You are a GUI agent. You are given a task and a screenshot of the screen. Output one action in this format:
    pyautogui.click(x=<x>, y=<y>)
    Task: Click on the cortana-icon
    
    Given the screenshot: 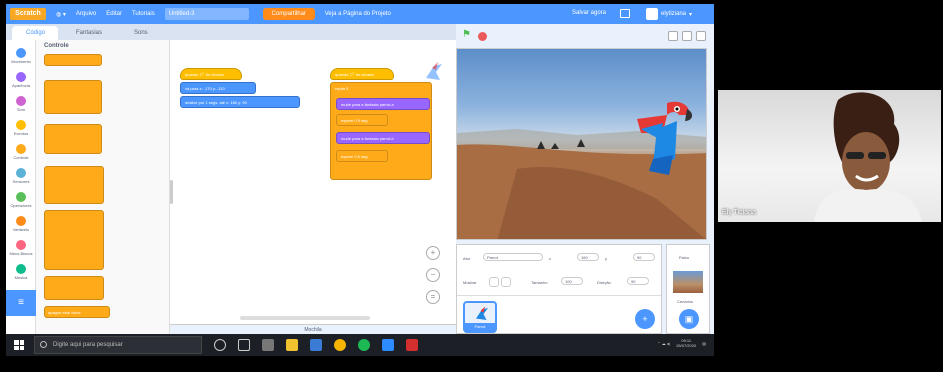 What is the action you would take?
    pyautogui.click(x=220, y=345)
    